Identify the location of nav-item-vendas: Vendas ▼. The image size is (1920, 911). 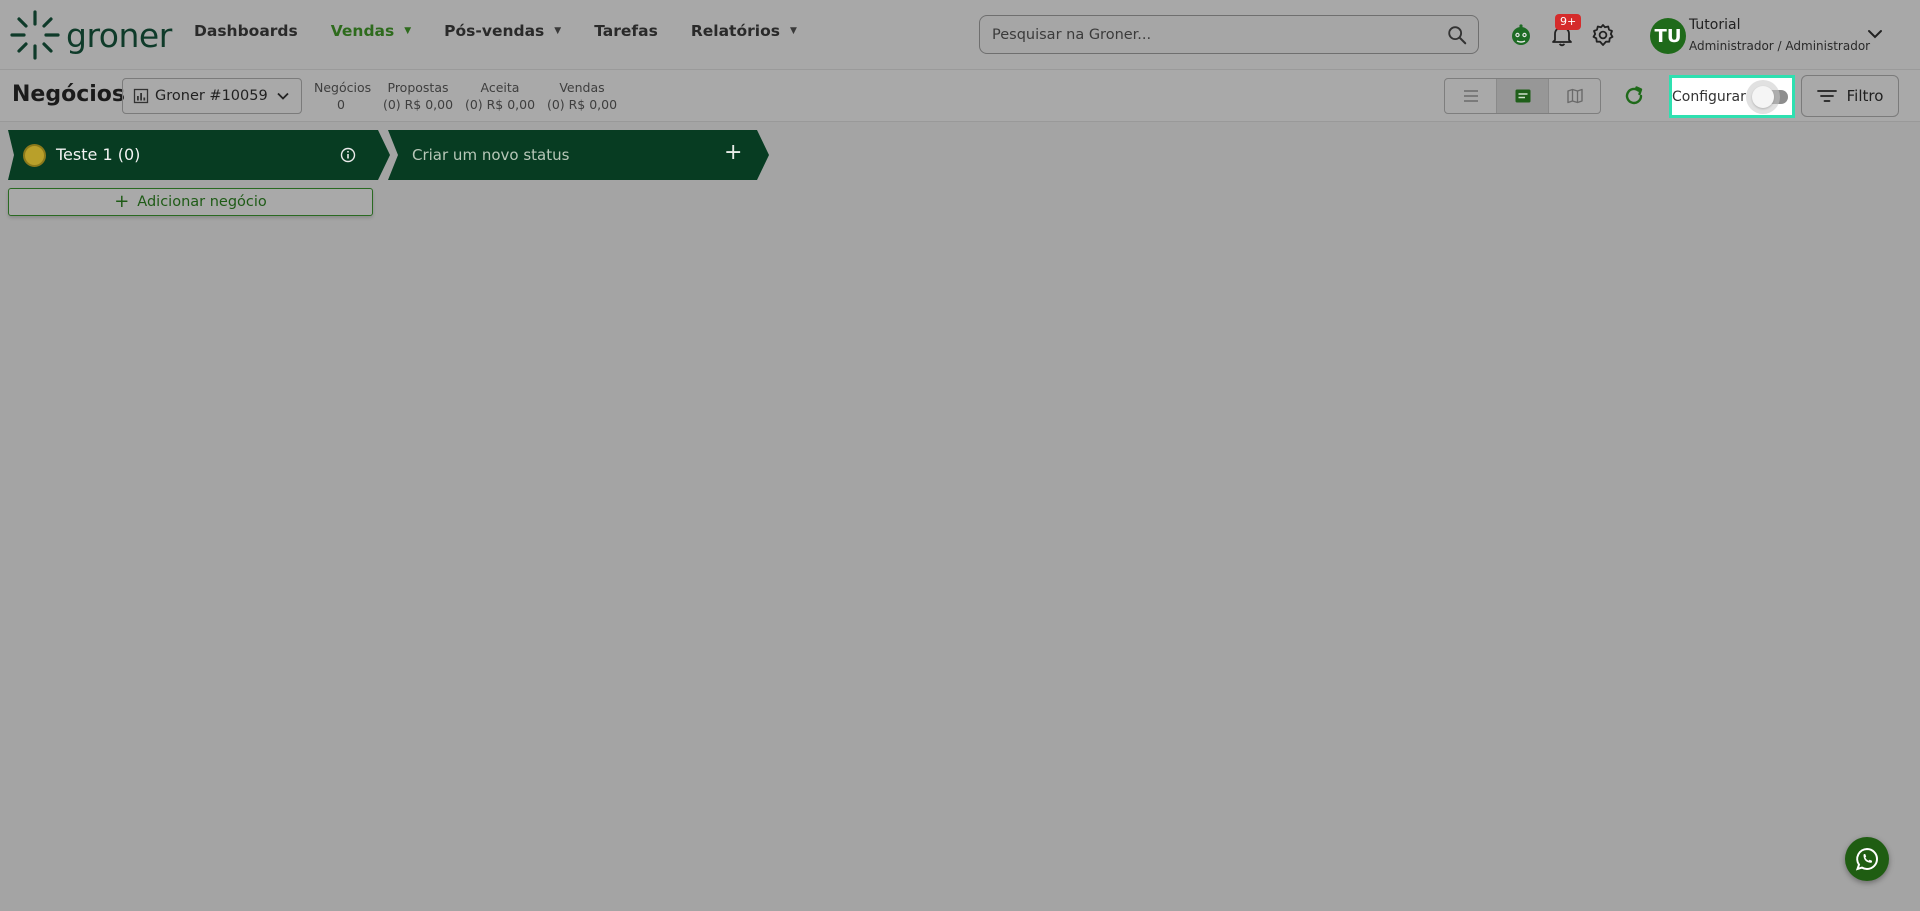
(371, 31).